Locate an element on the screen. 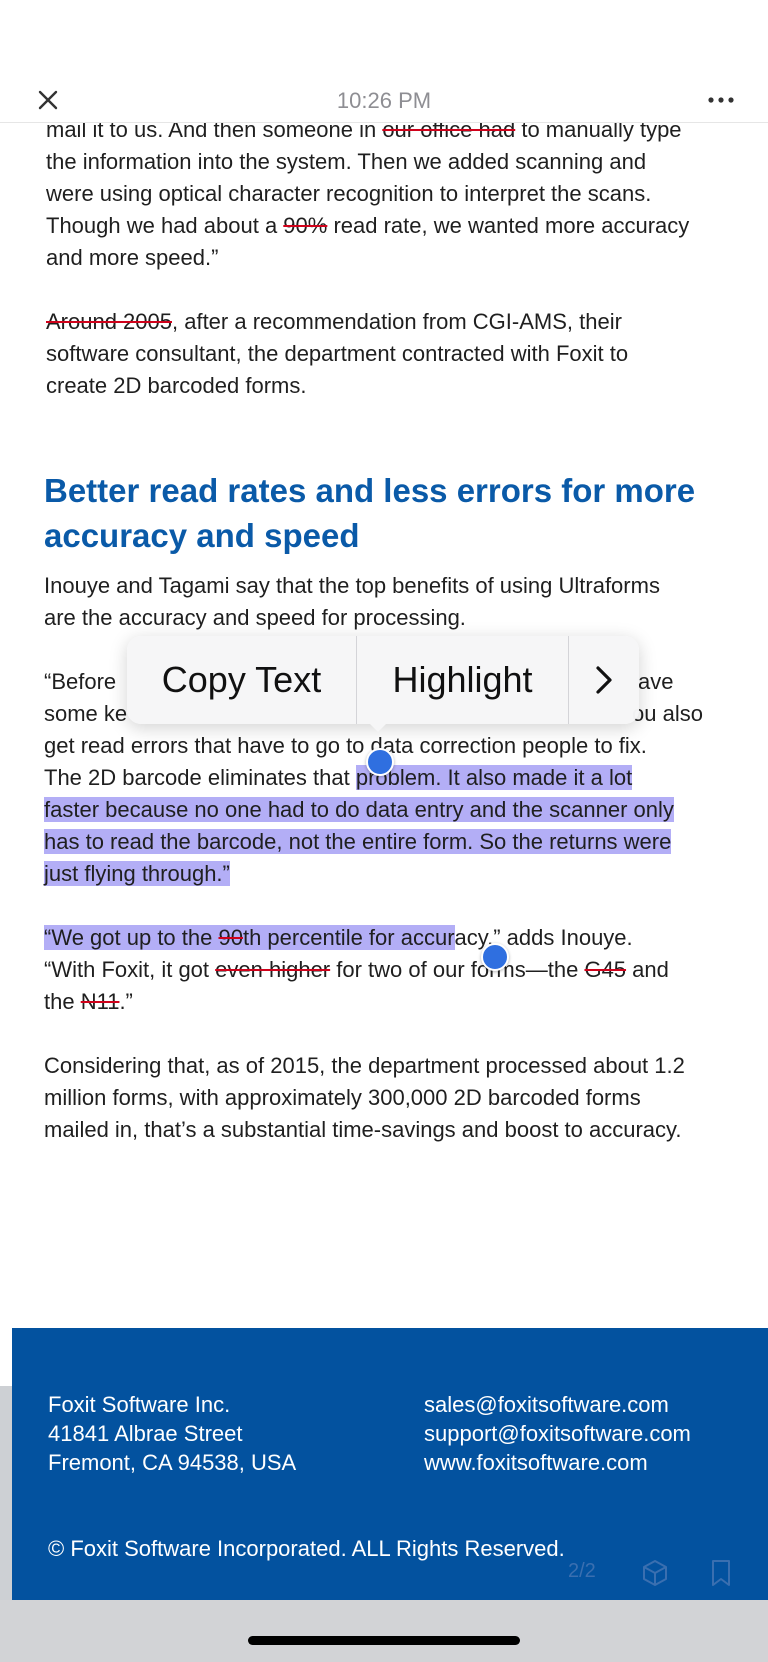 Image resolution: width=768 pixels, height=1662 pixels. sales-email-link: sales@foxitsoftware.com is located at coordinates (557, 1404).